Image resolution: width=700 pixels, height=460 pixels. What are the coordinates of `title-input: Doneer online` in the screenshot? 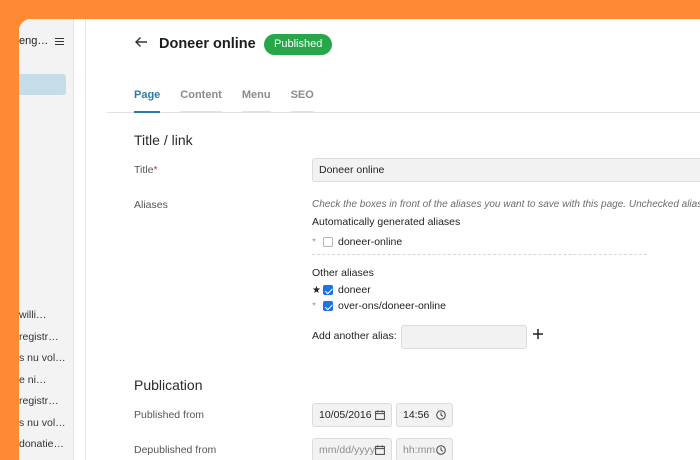 It's located at (506, 170).